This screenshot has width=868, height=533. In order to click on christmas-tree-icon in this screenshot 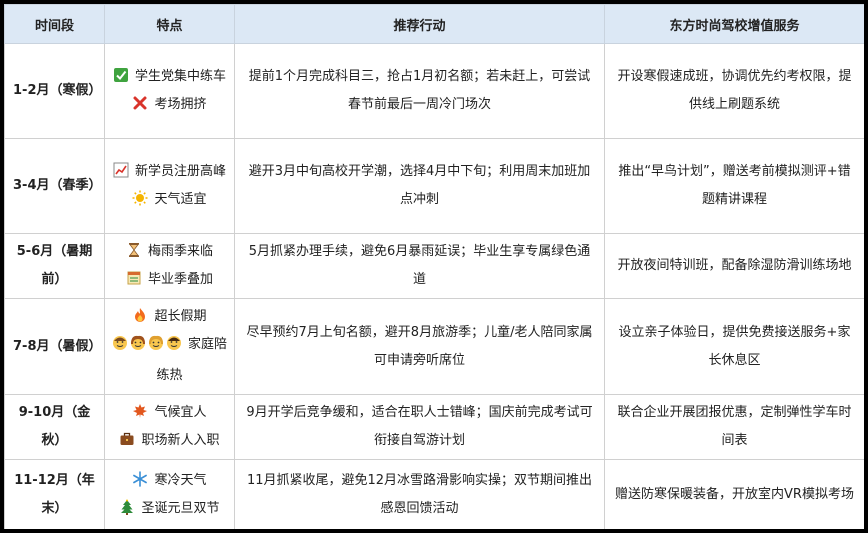, I will do `click(127, 507)`.